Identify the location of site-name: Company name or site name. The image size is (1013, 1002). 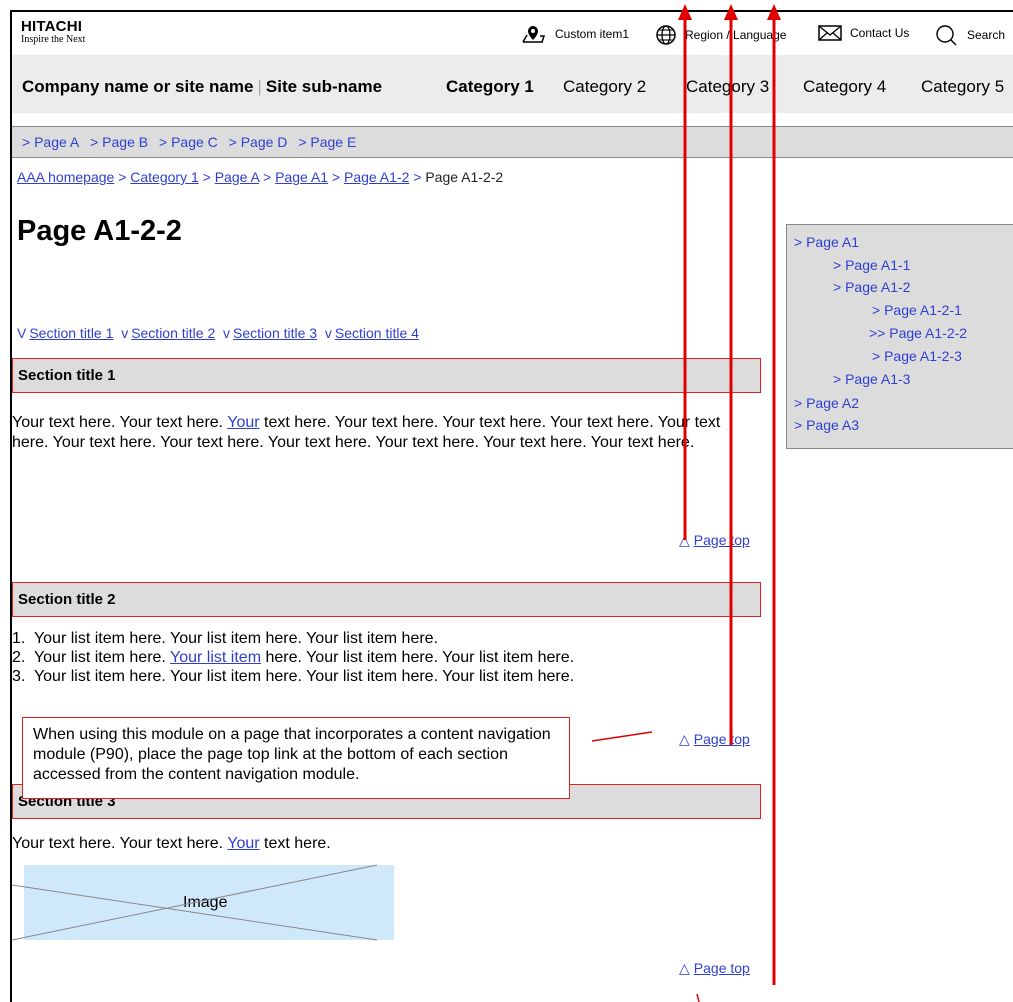
(138, 86).